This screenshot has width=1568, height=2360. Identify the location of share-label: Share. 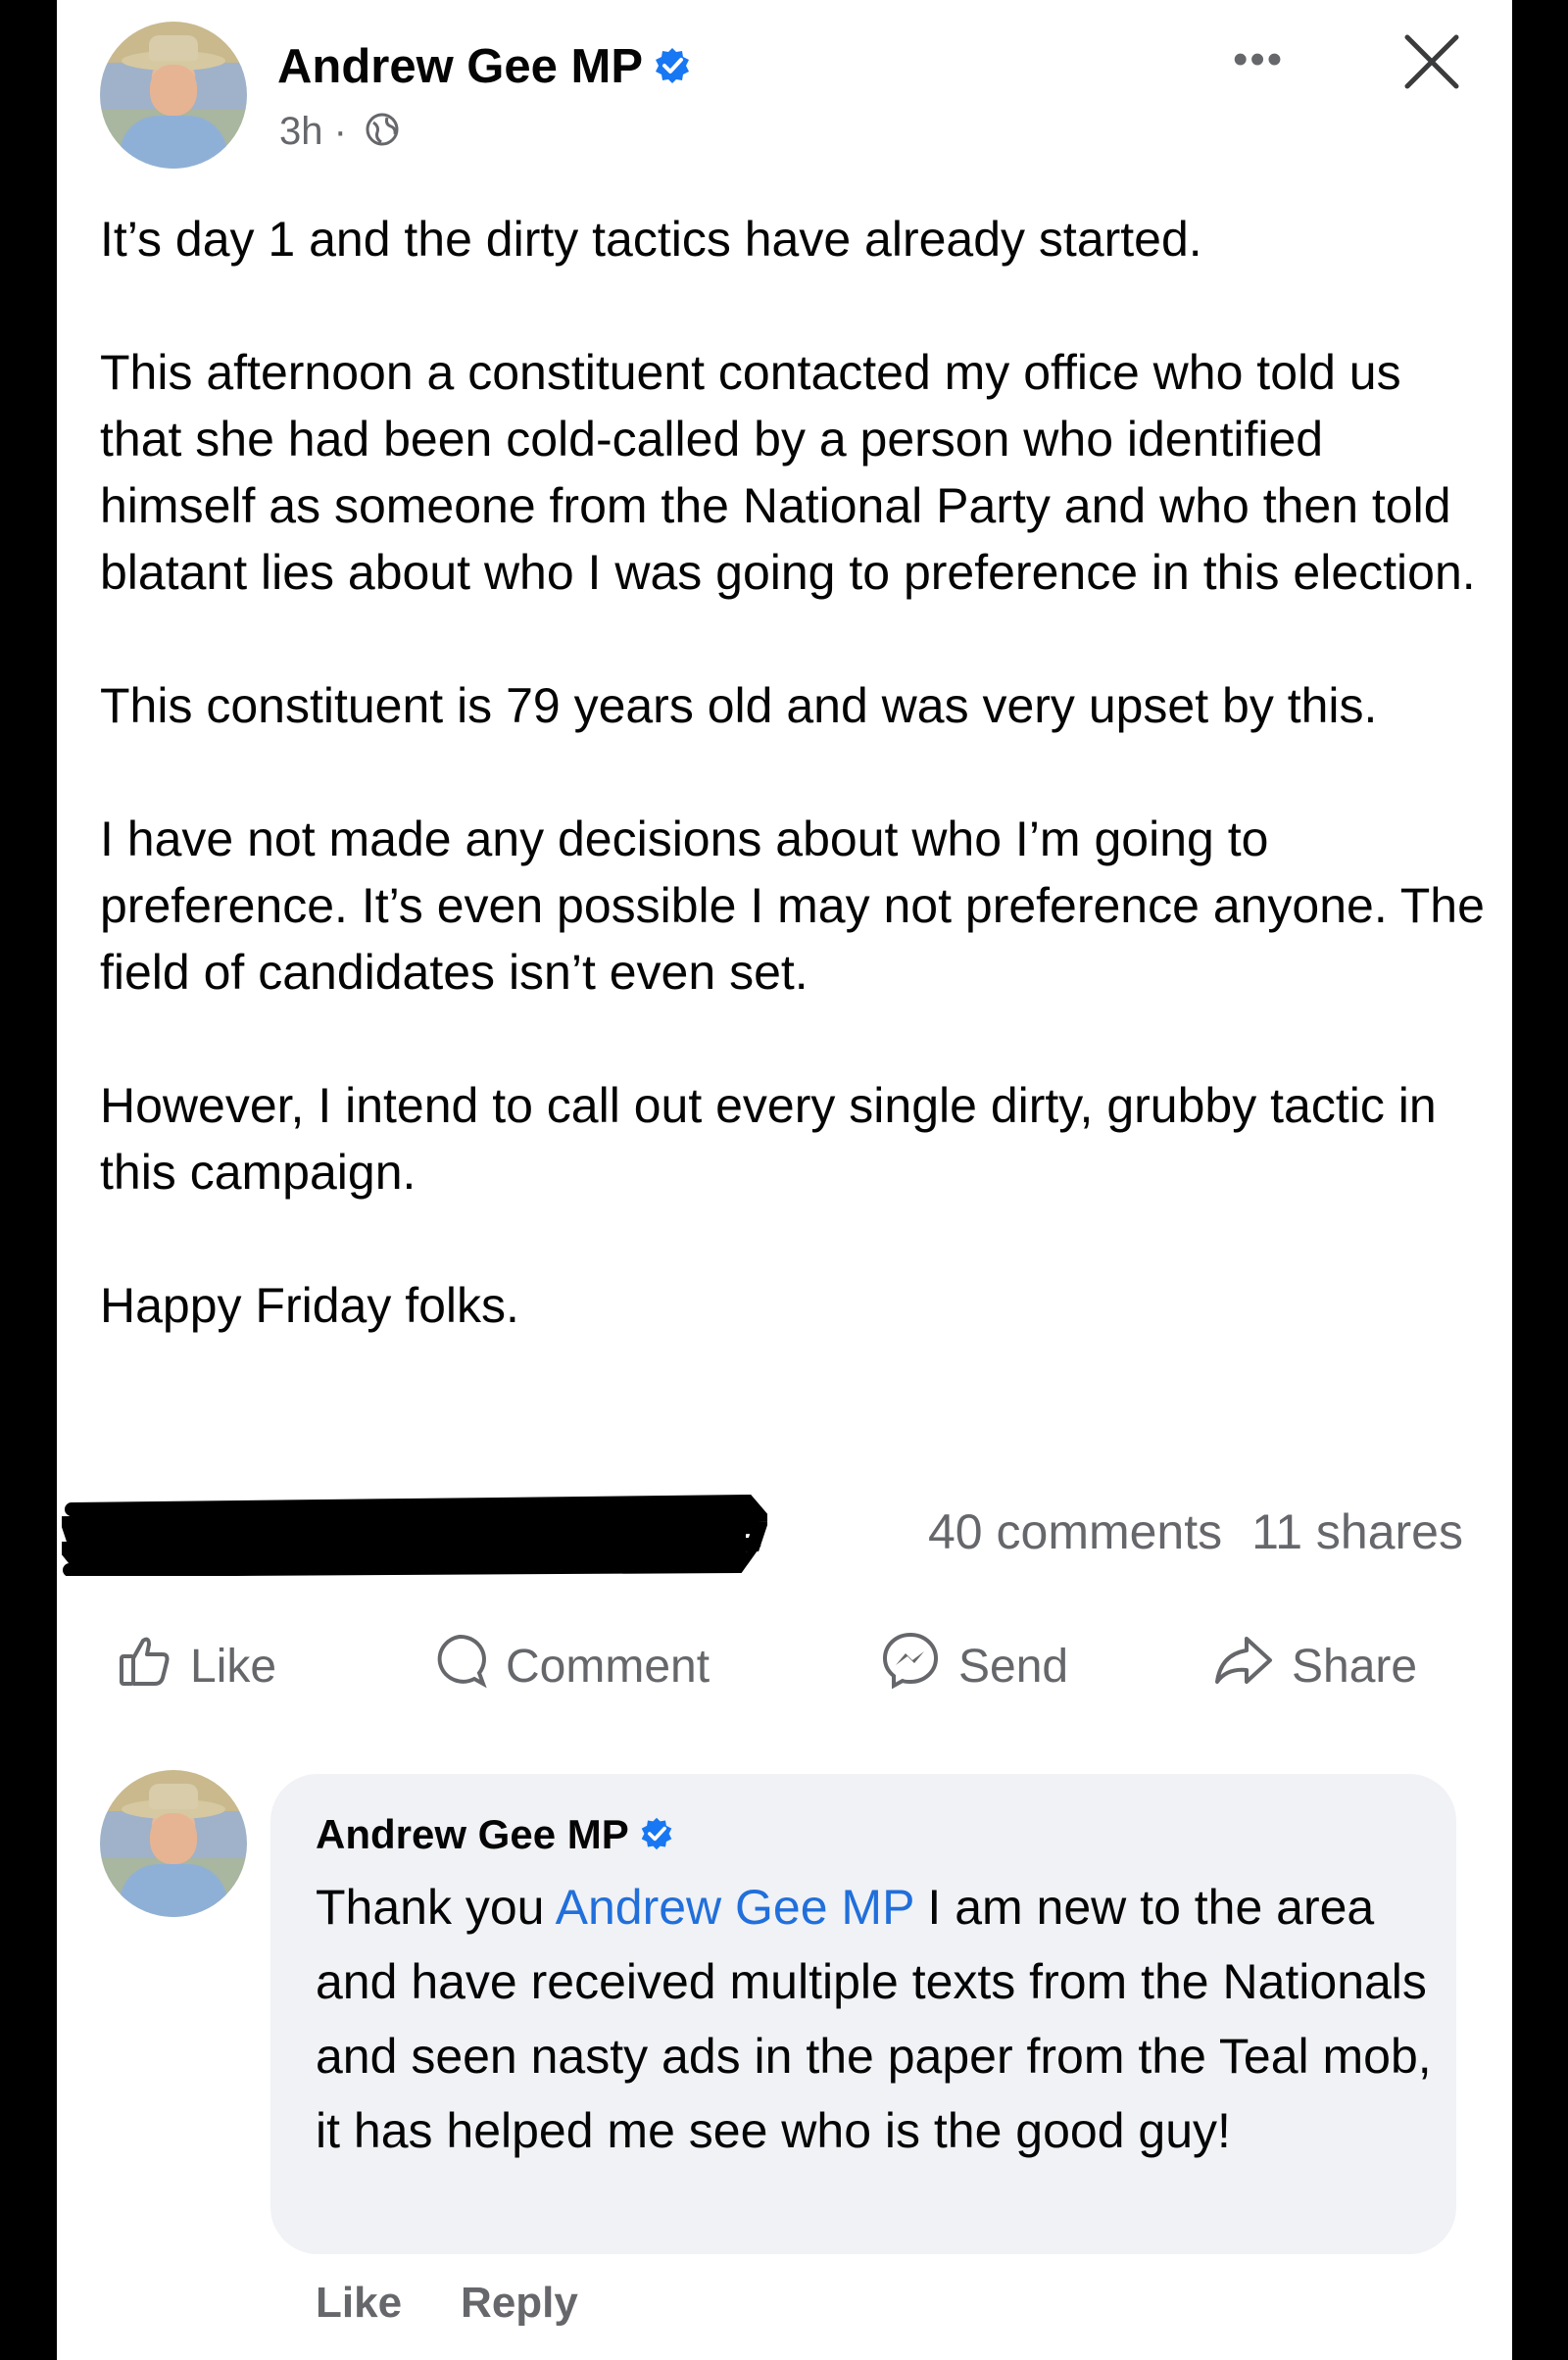
(1355, 1666).